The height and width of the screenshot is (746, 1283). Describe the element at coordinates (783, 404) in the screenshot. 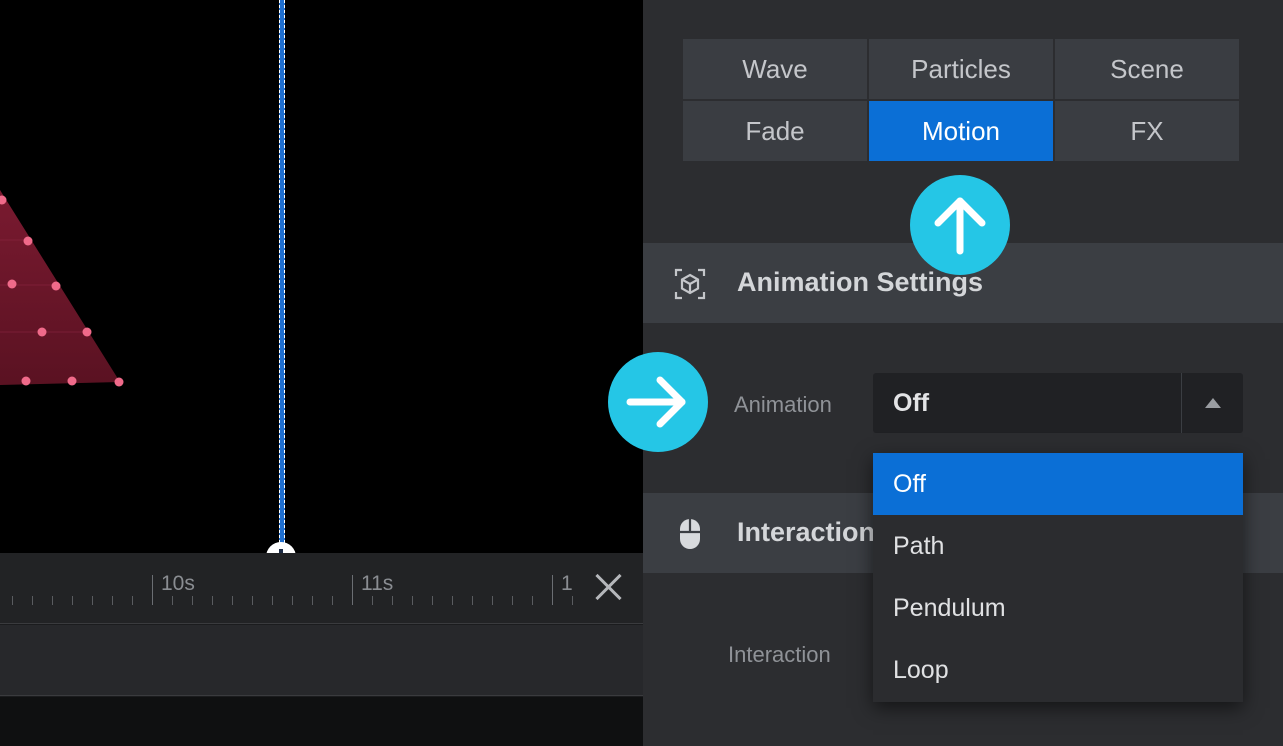

I see `animation-label: Animation` at that location.